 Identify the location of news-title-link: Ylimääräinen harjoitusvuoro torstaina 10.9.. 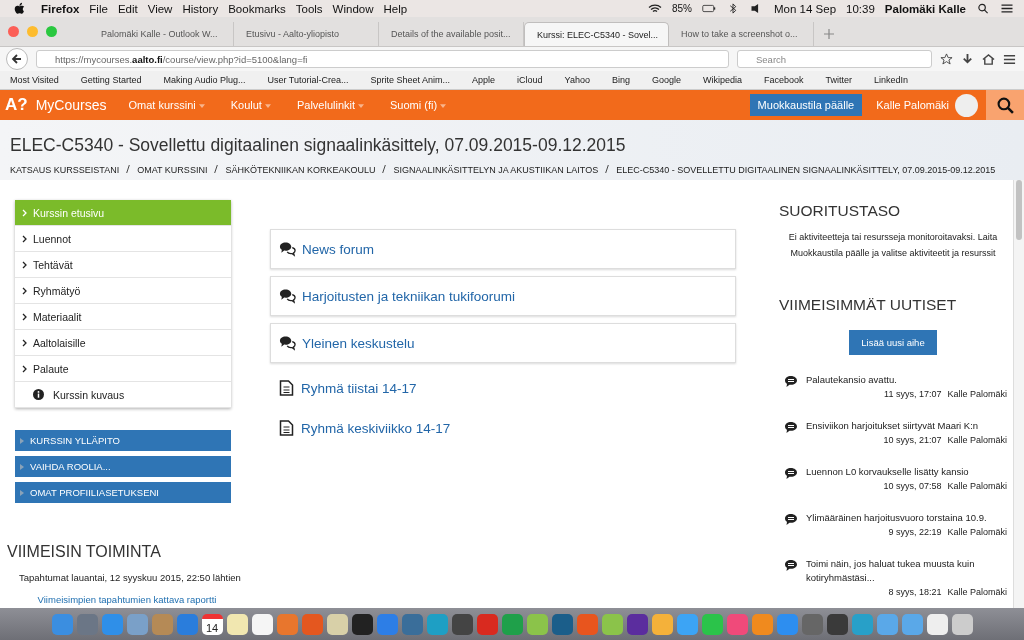
(906, 518).